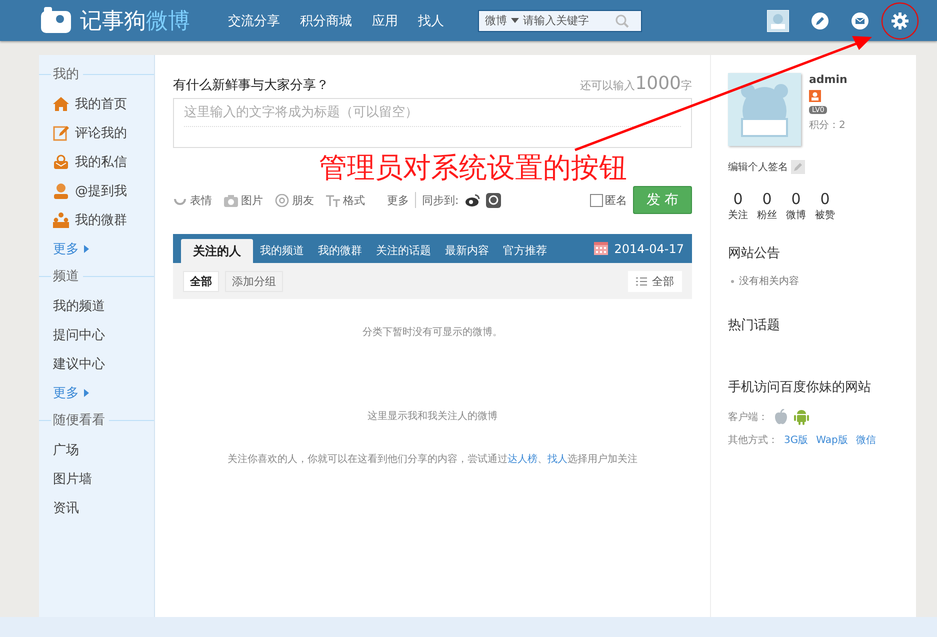 The image size is (937, 637). Describe the element at coordinates (778, 21) in the screenshot. I see `user-avatar-icon` at that location.